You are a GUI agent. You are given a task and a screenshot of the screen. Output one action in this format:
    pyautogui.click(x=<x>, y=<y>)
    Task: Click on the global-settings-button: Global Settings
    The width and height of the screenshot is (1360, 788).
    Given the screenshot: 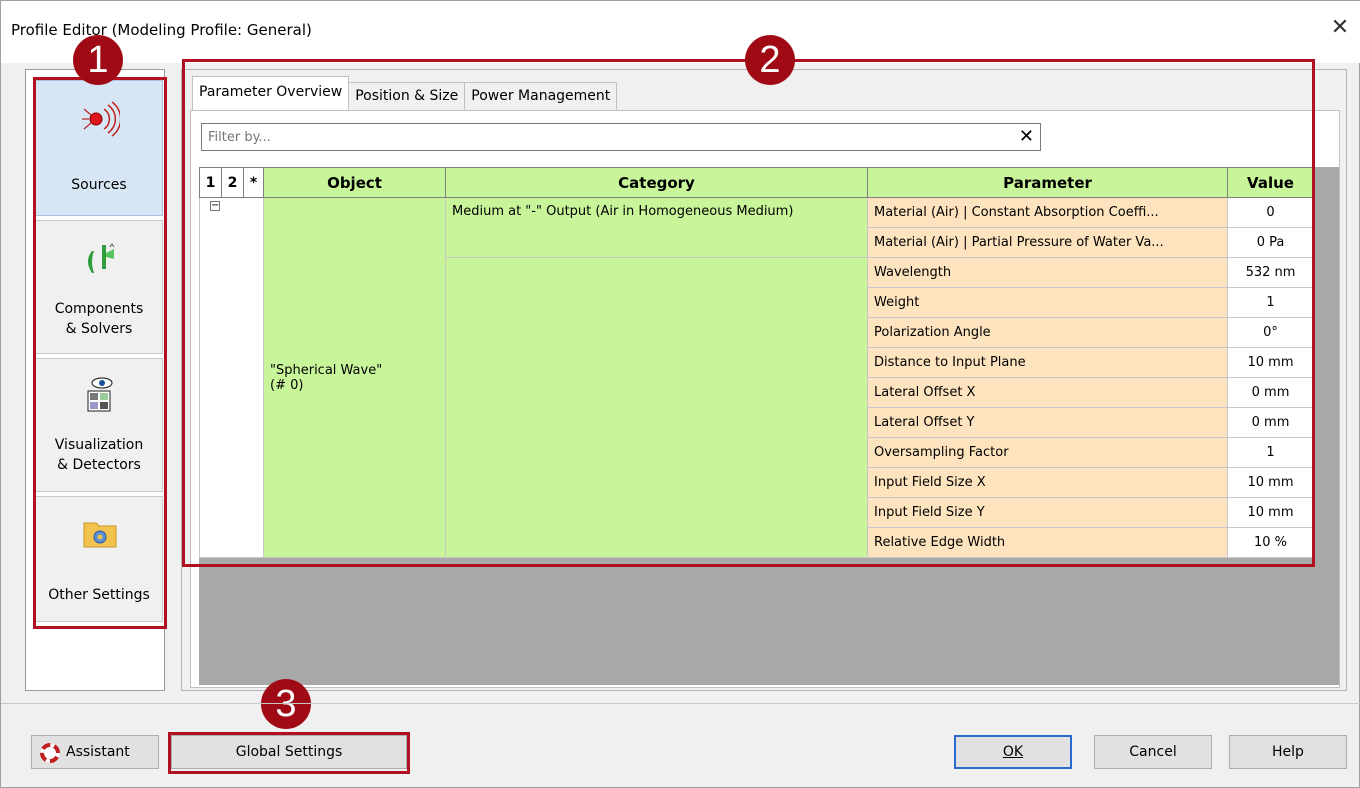 What is the action you would take?
    pyautogui.click(x=289, y=752)
    